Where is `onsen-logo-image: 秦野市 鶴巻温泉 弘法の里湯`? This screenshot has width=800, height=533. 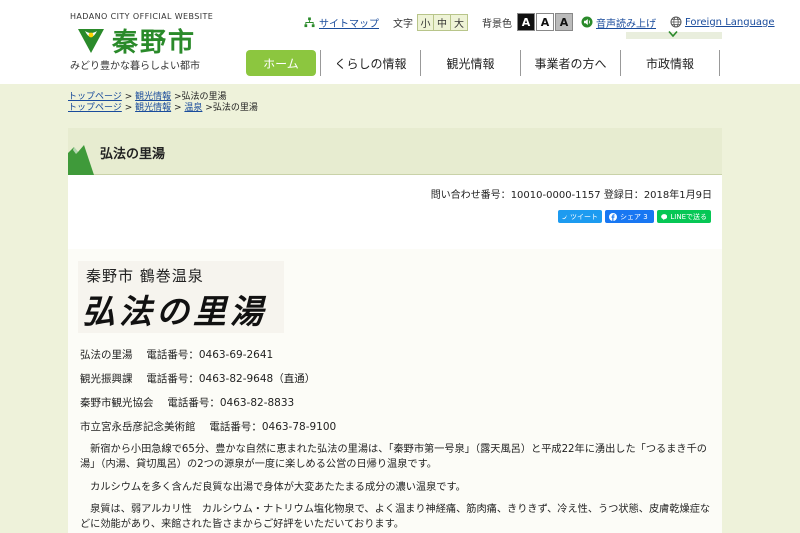
onsen-logo-image: 秦野市 鶴巻温泉 弘法の里湯 is located at coordinates (181, 297).